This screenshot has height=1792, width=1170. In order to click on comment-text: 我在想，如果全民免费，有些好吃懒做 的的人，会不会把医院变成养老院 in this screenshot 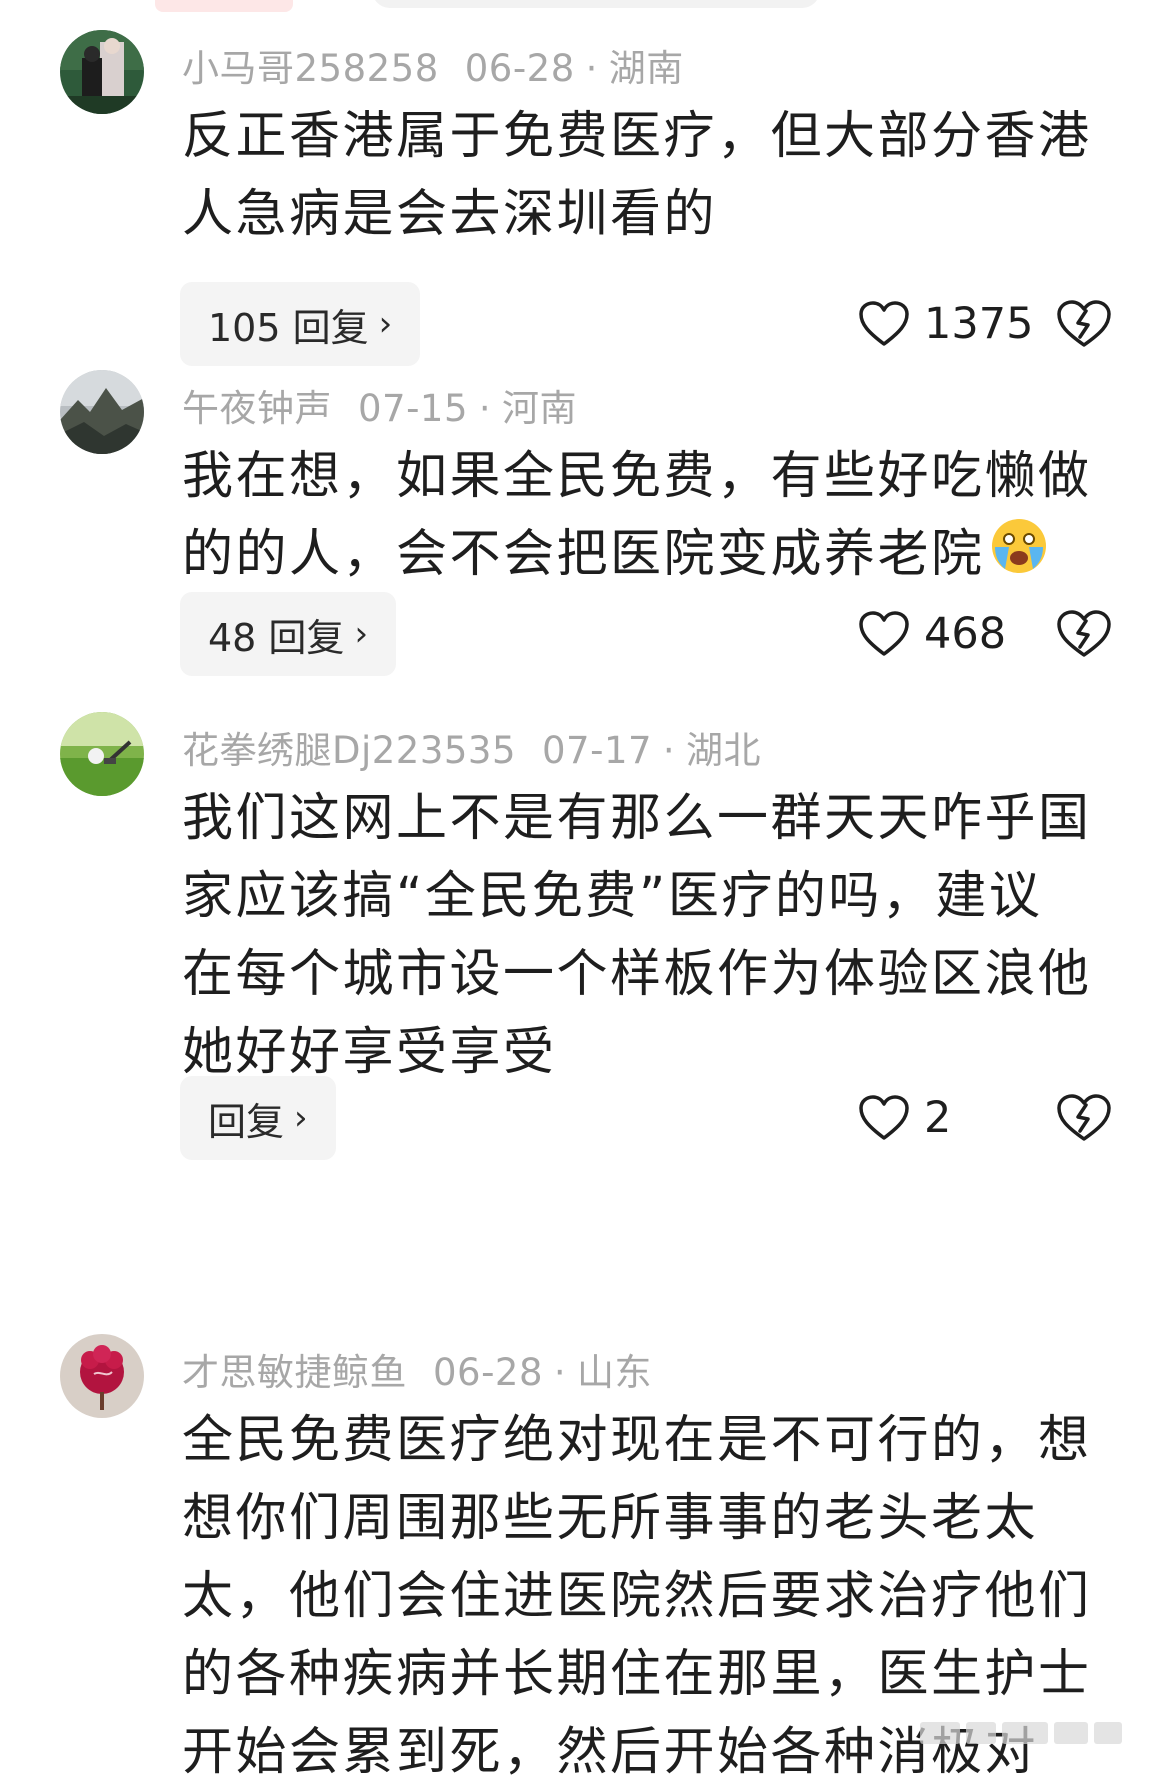, I will do `click(652, 518)`.